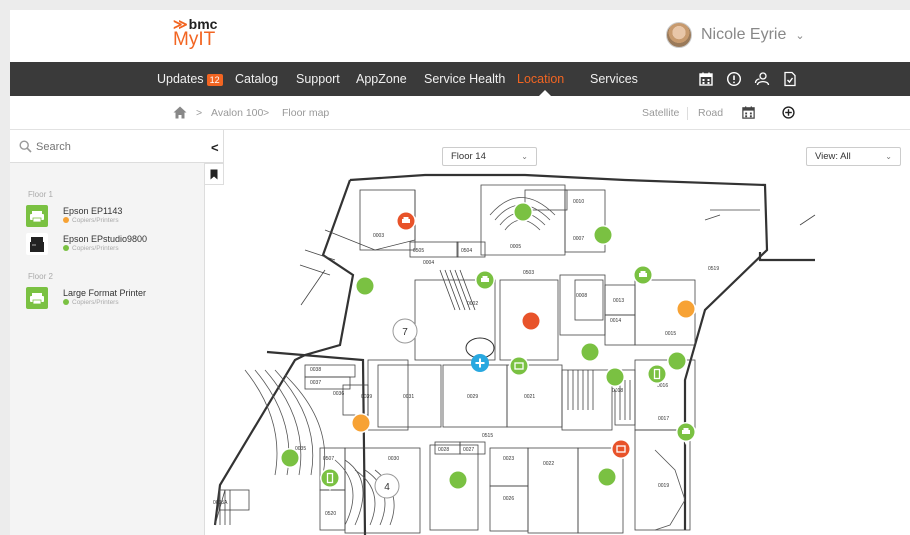 The height and width of the screenshot is (535, 910). What do you see at coordinates (306, 113) in the screenshot?
I see `breadcrumb-floor-map: Floor map` at bounding box center [306, 113].